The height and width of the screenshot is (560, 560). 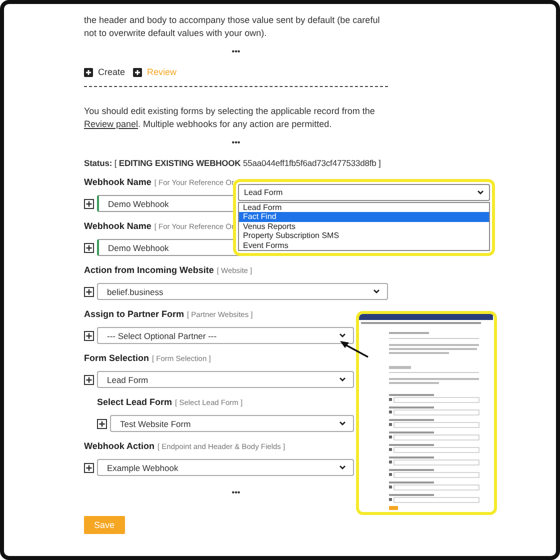 What do you see at coordinates (149, 270) in the screenshot?
I see `field-label: Action from Incoming Website` at bounding box center [149, 270].